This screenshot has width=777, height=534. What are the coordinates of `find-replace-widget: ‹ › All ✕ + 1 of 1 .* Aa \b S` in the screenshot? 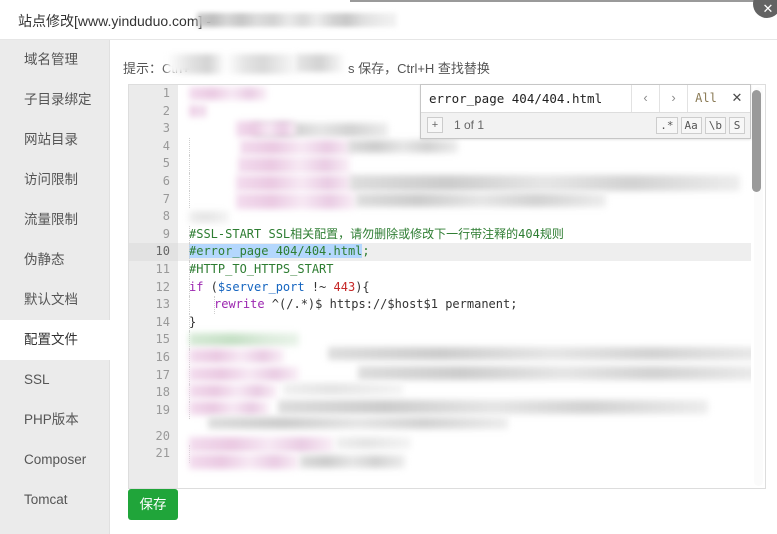 It's located at (585, 111).